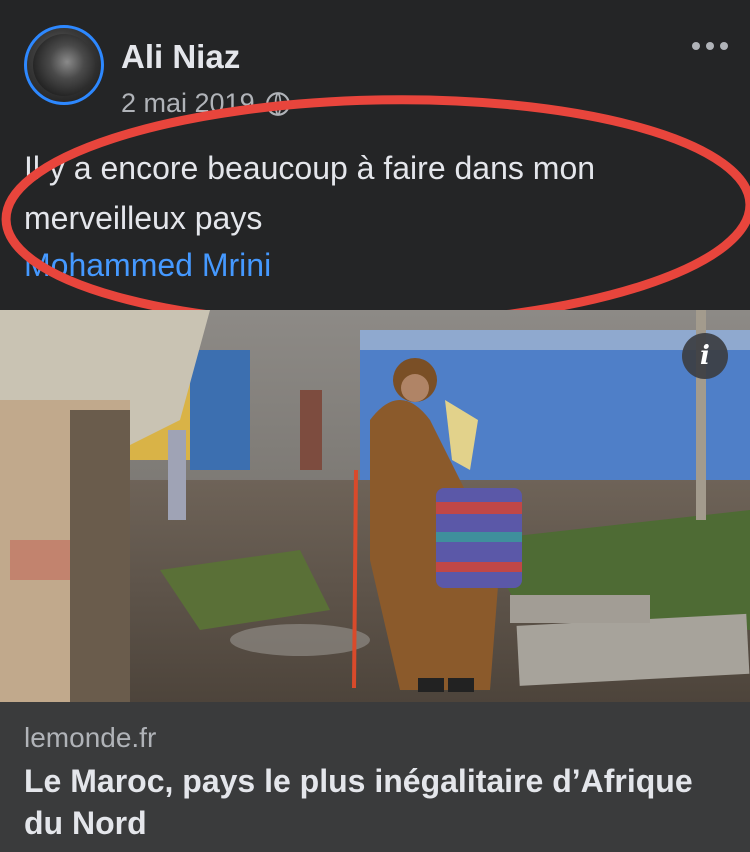  I want to click on author-name: Ali Niaz, so click(180, 57).